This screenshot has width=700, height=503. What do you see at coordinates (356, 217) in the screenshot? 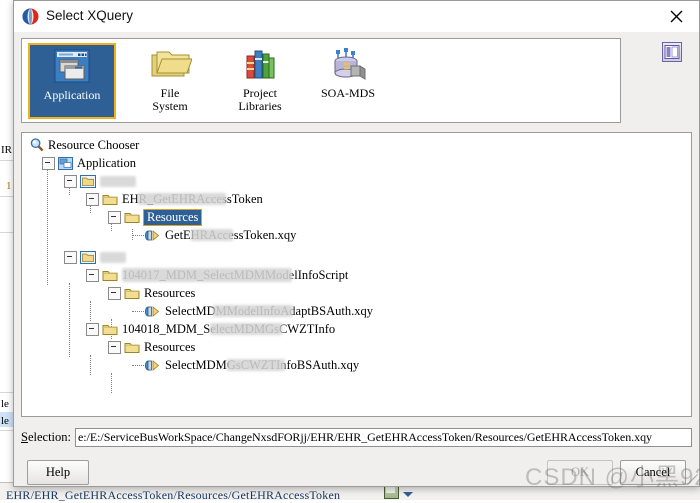
I see `tree-node-resources-selected: Resources` at bounding box center [356, 217].